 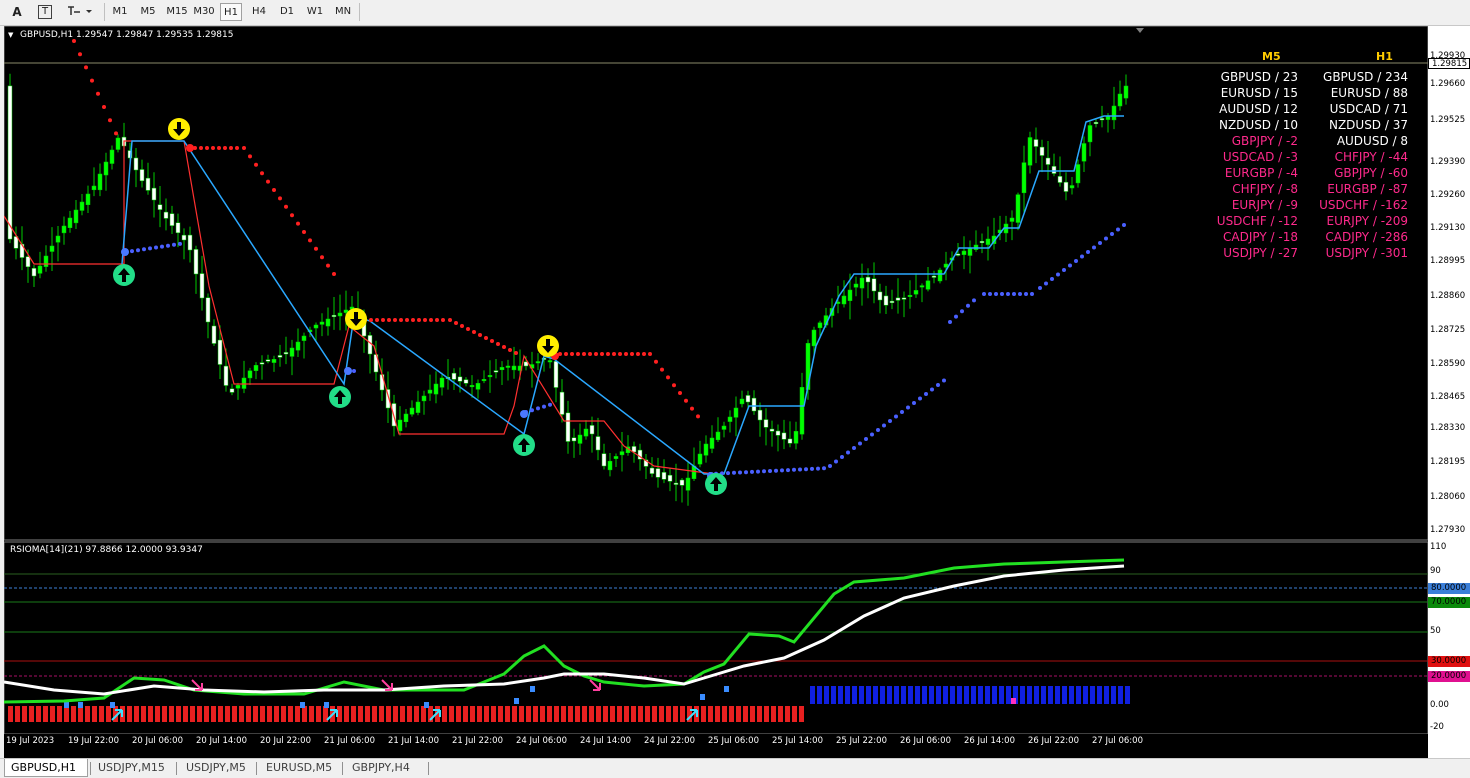 What do you see at coordinates (148, 12) in the screenshot?
I see `timeframe-m5-button: M5` at bounding box center [148, 12].